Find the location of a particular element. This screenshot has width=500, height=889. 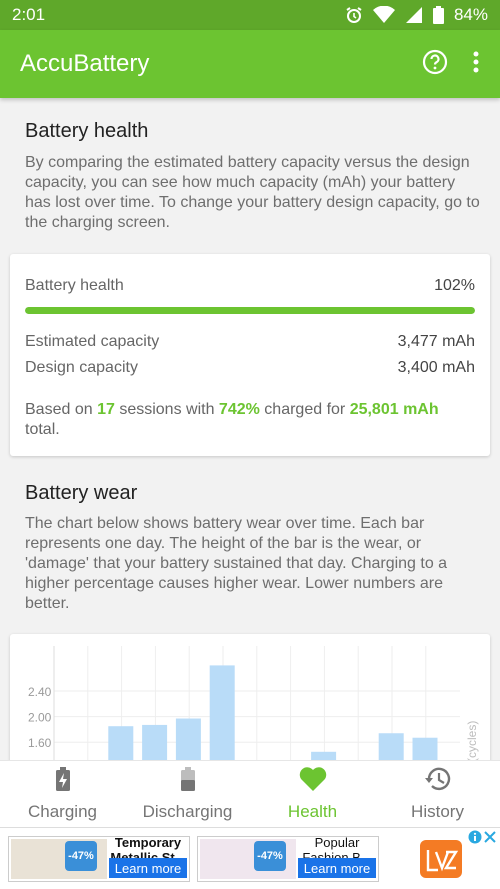

tab-discharging-label: Discharging is located at coordinates (187, 811).